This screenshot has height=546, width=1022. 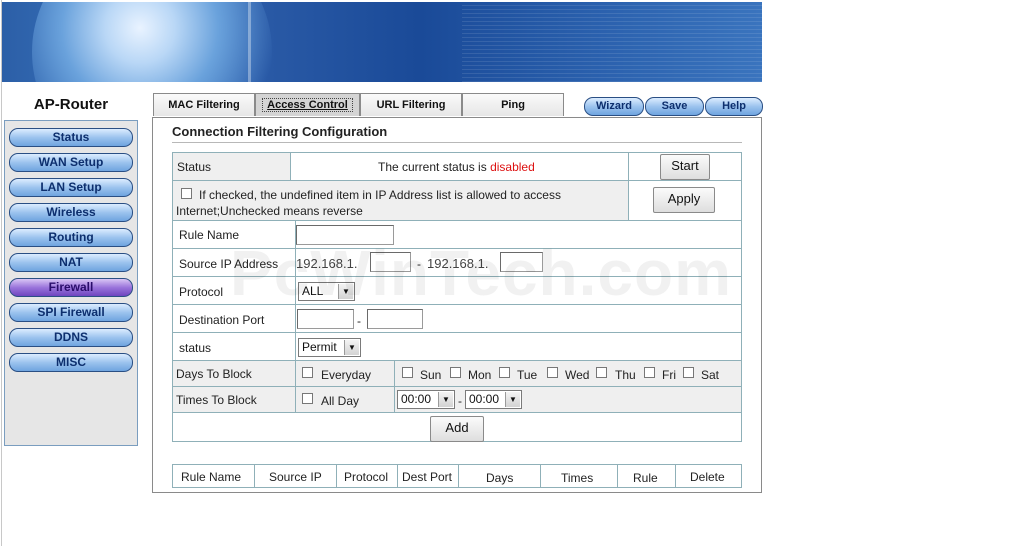 What do you see at coordinates (152, 42) in the screenshot?
I see `globe-graphic` at bounding box center [152, 42].